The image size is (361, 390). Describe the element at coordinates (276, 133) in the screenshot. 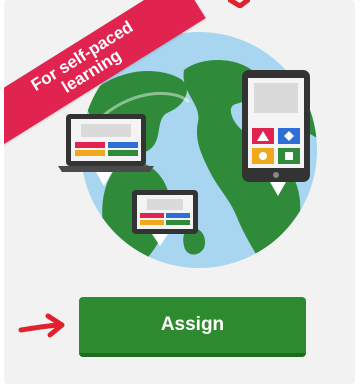

I see `tablet-icon` at that location.